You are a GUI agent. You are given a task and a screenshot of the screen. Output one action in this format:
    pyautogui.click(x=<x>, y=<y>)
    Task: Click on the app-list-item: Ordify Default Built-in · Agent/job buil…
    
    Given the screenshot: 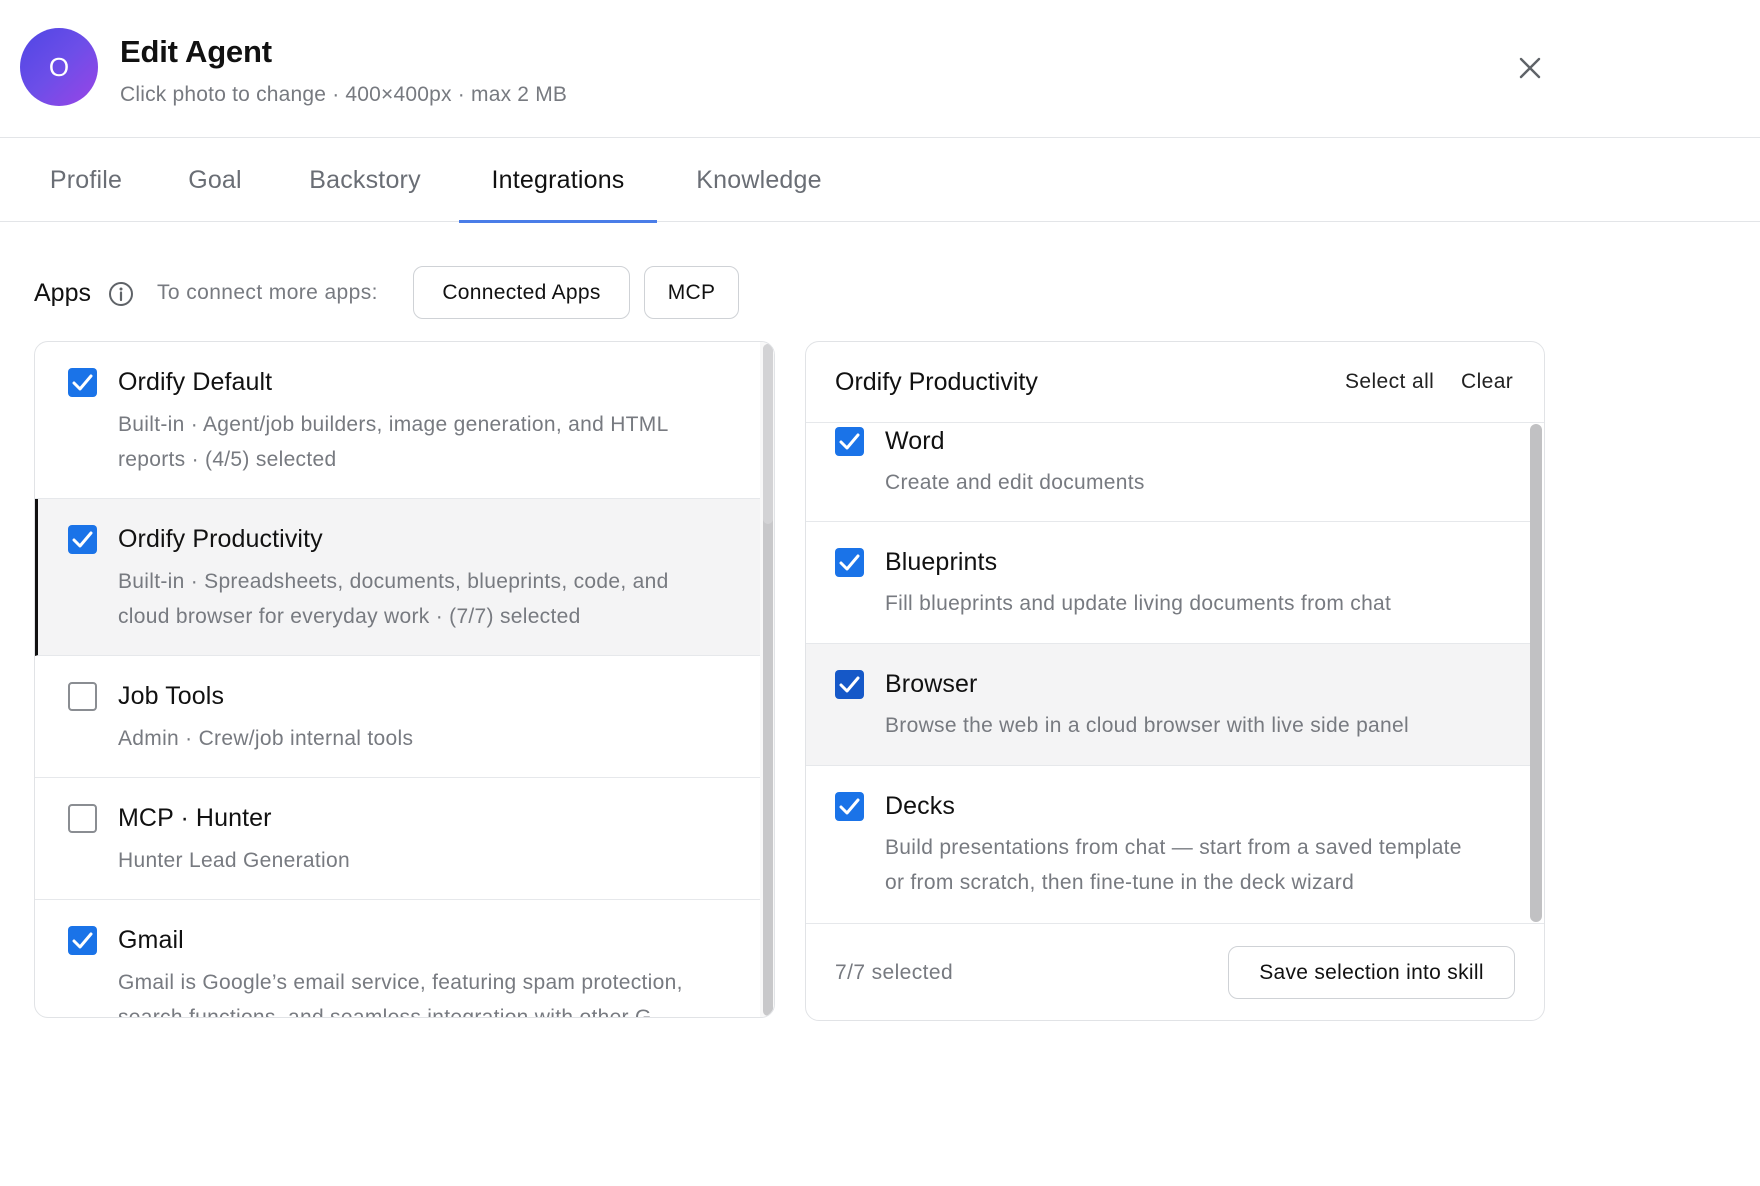 What is the action you would take?
    pyautogui.click(x=398, y=420)
    